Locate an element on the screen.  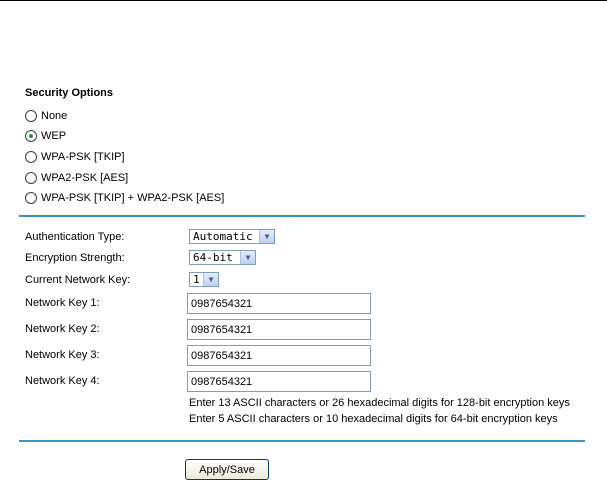
radio-none is located at coordinates (31, 116).